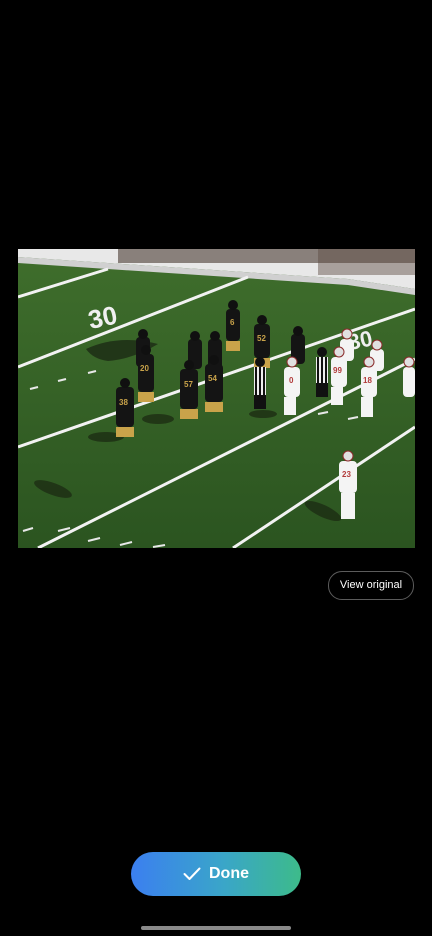 This screenshot has height=936, width=432. What do you see at coordinates (123, 402) in the screenshot?
I see `dark-jersey-number: 38` at bounding box center [123, 402].